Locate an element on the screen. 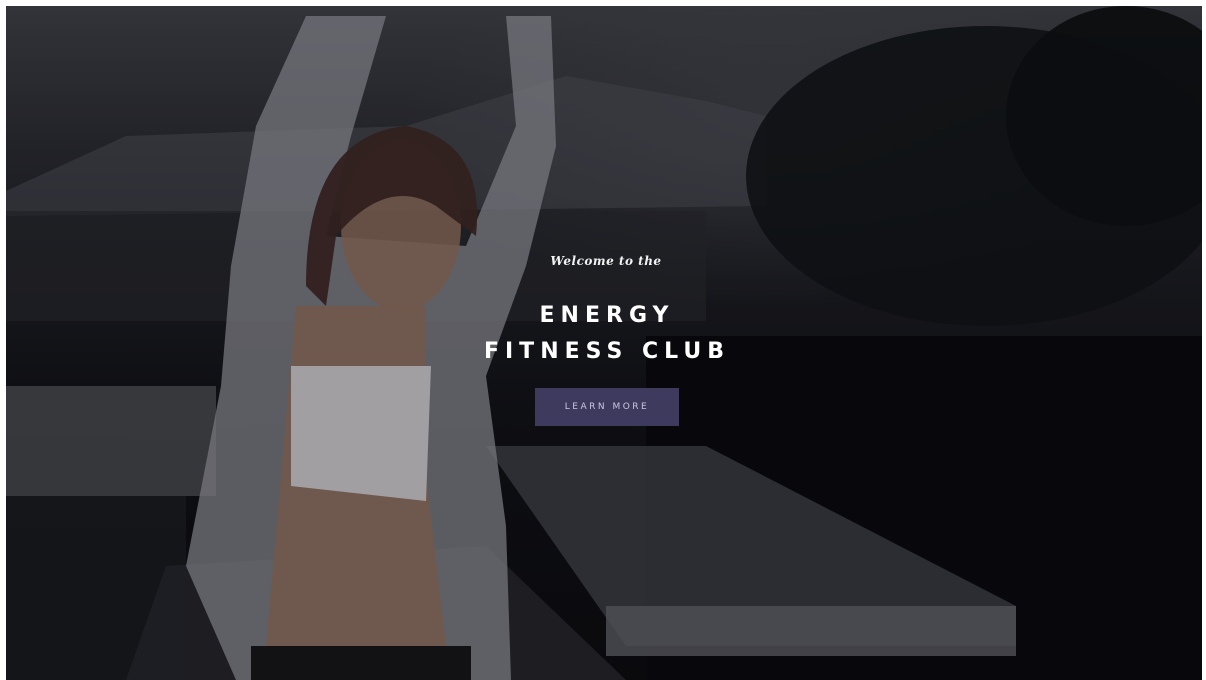 The width and height of the screenshot is (1206, 680). hero-title-line-1: ENERGY is located at coordinates (607, 315).